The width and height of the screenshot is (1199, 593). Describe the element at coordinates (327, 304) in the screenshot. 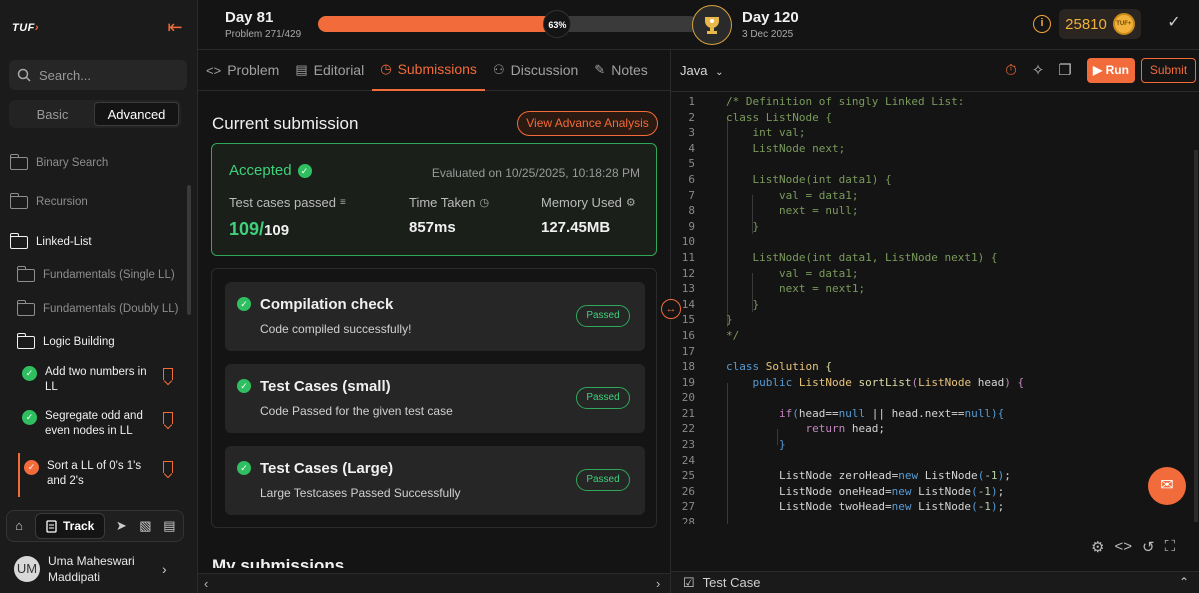

I see `check-title: Compilation check` at that location.